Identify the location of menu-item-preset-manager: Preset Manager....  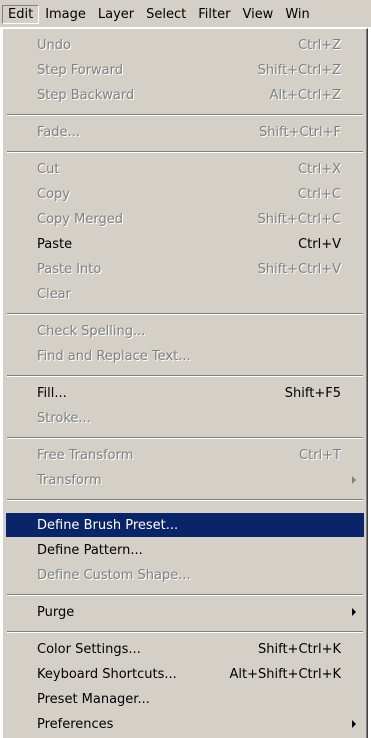
(185, 699).